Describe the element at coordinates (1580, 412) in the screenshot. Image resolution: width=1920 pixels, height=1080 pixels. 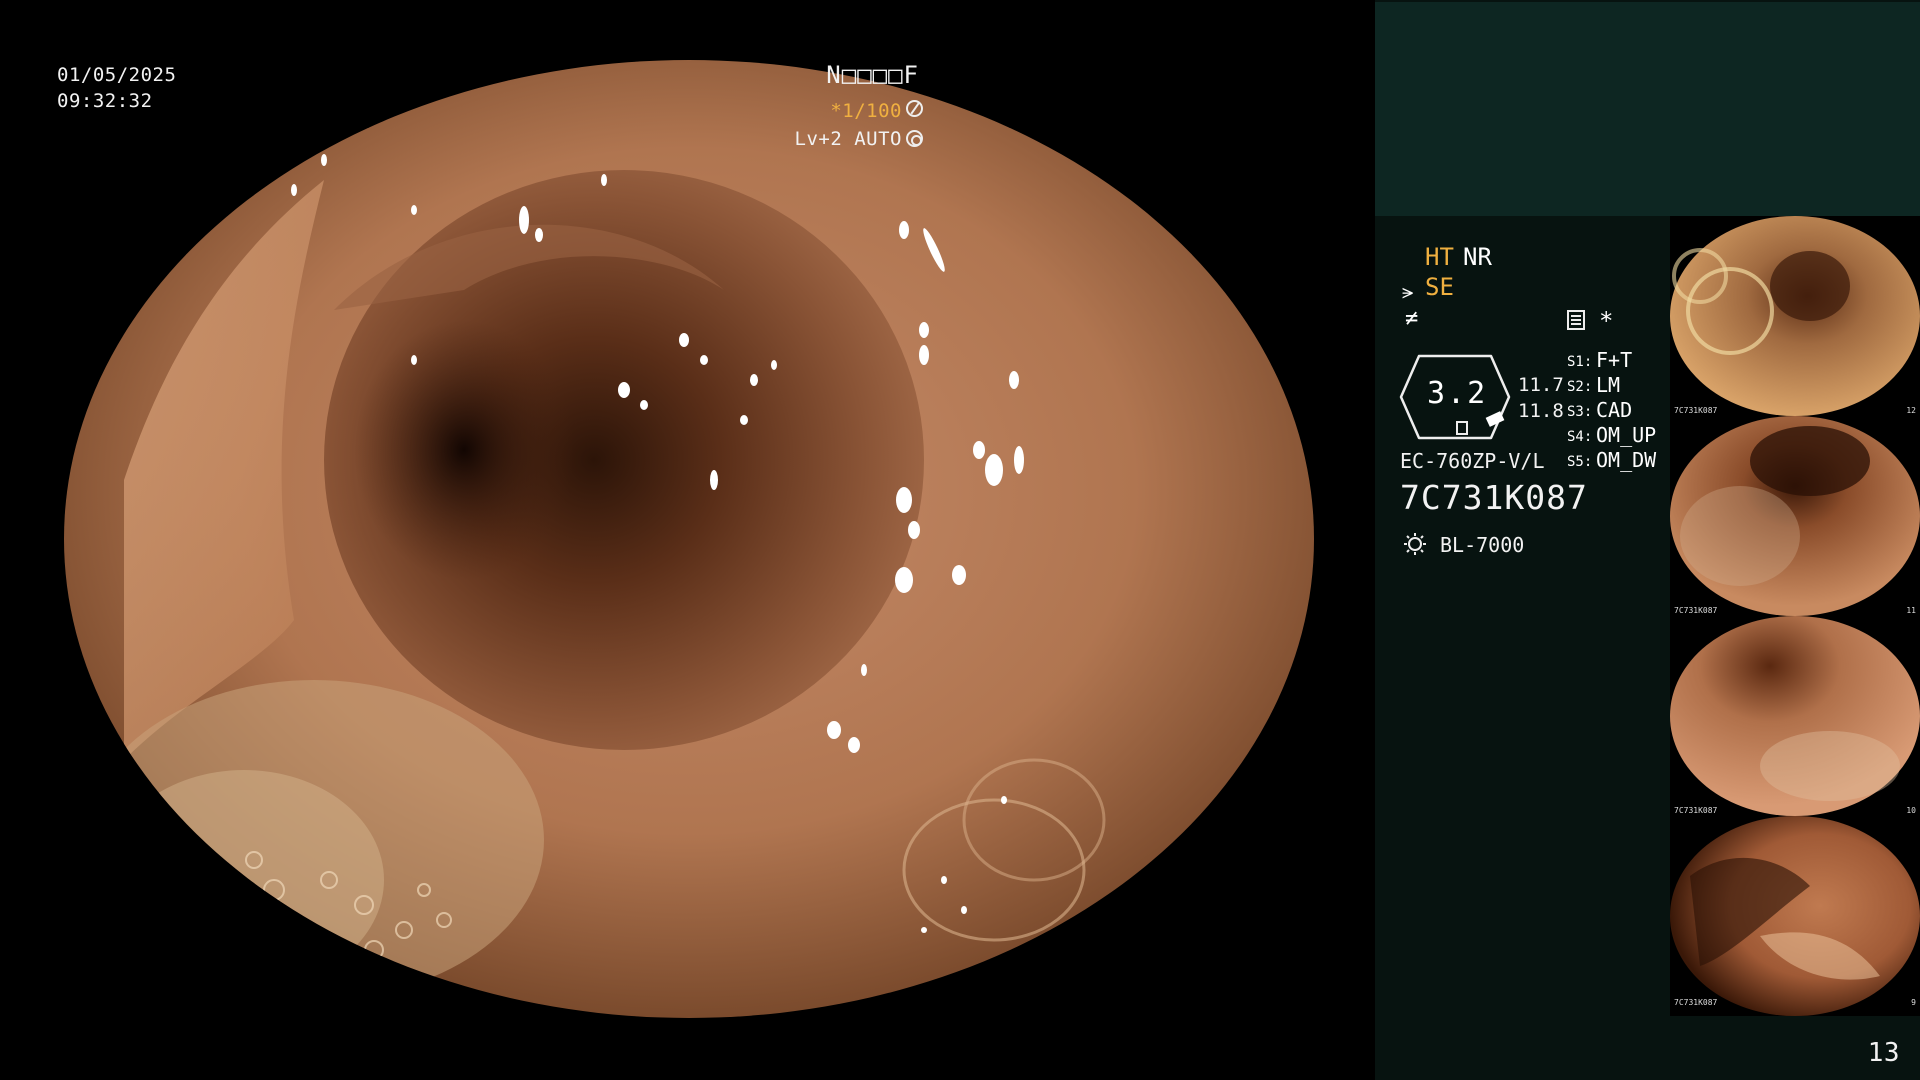
I see `slot-3-key: S3:` at that location.